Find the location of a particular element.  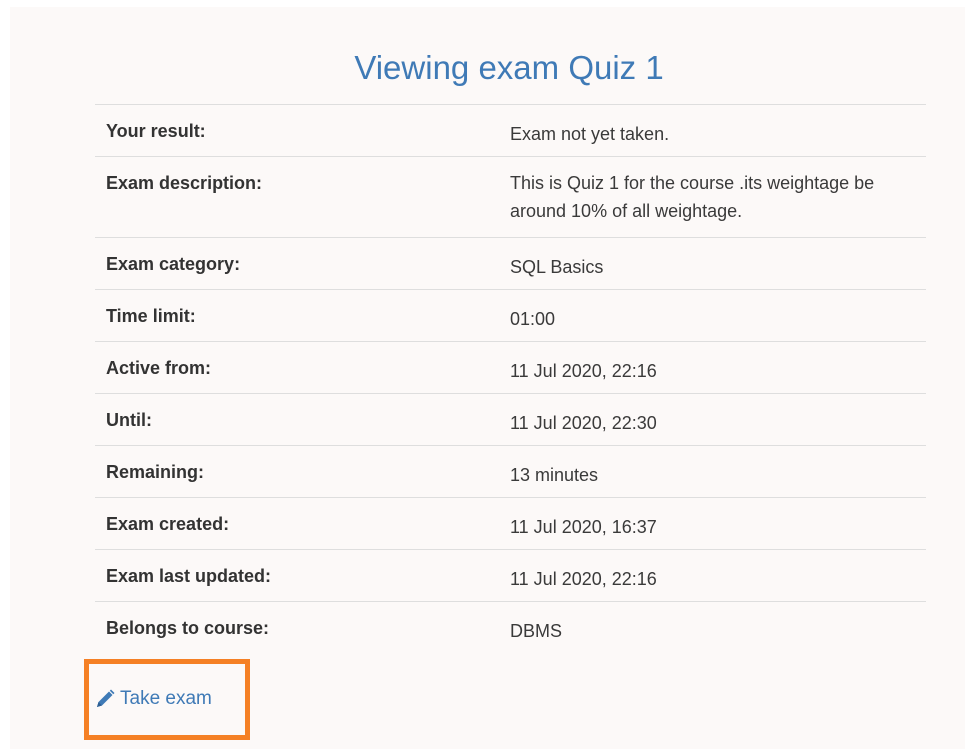

take-exam-label: Take exam is located at coordinates (166, 699).